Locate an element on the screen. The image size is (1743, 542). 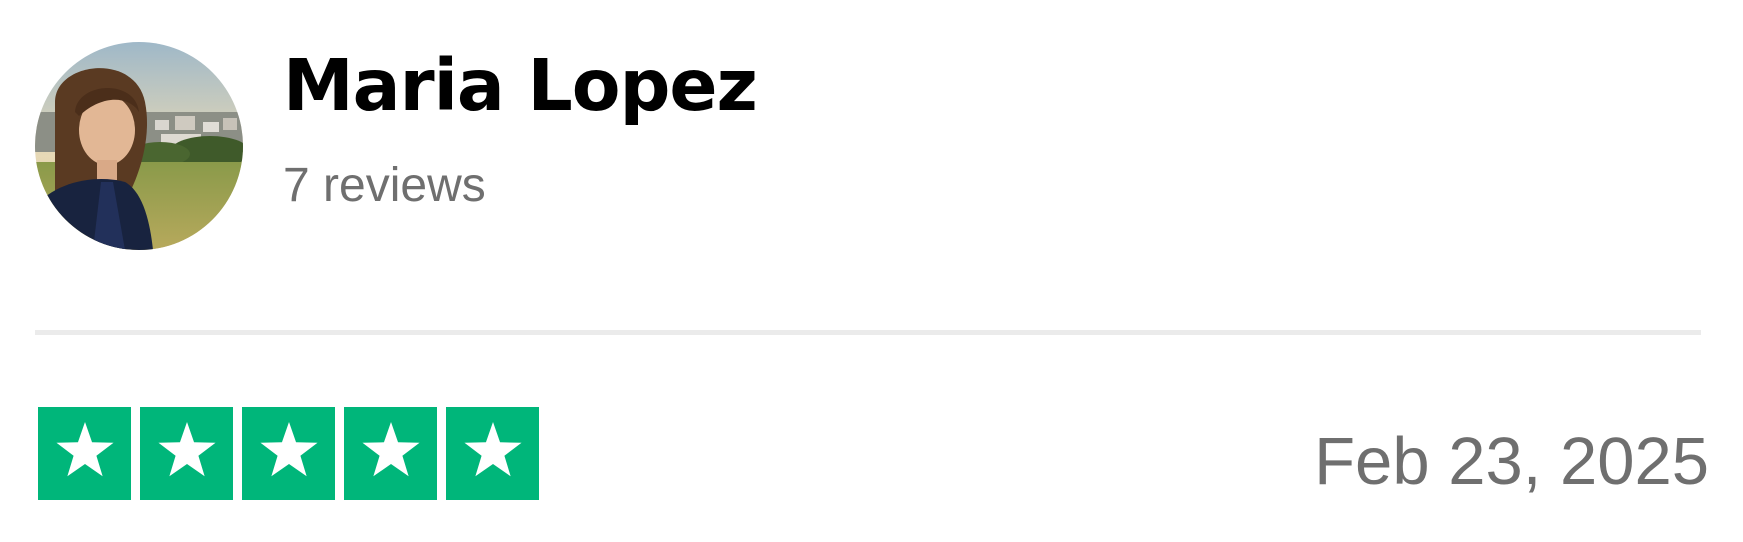
avatar-photo is located at coordinates (139, 146).